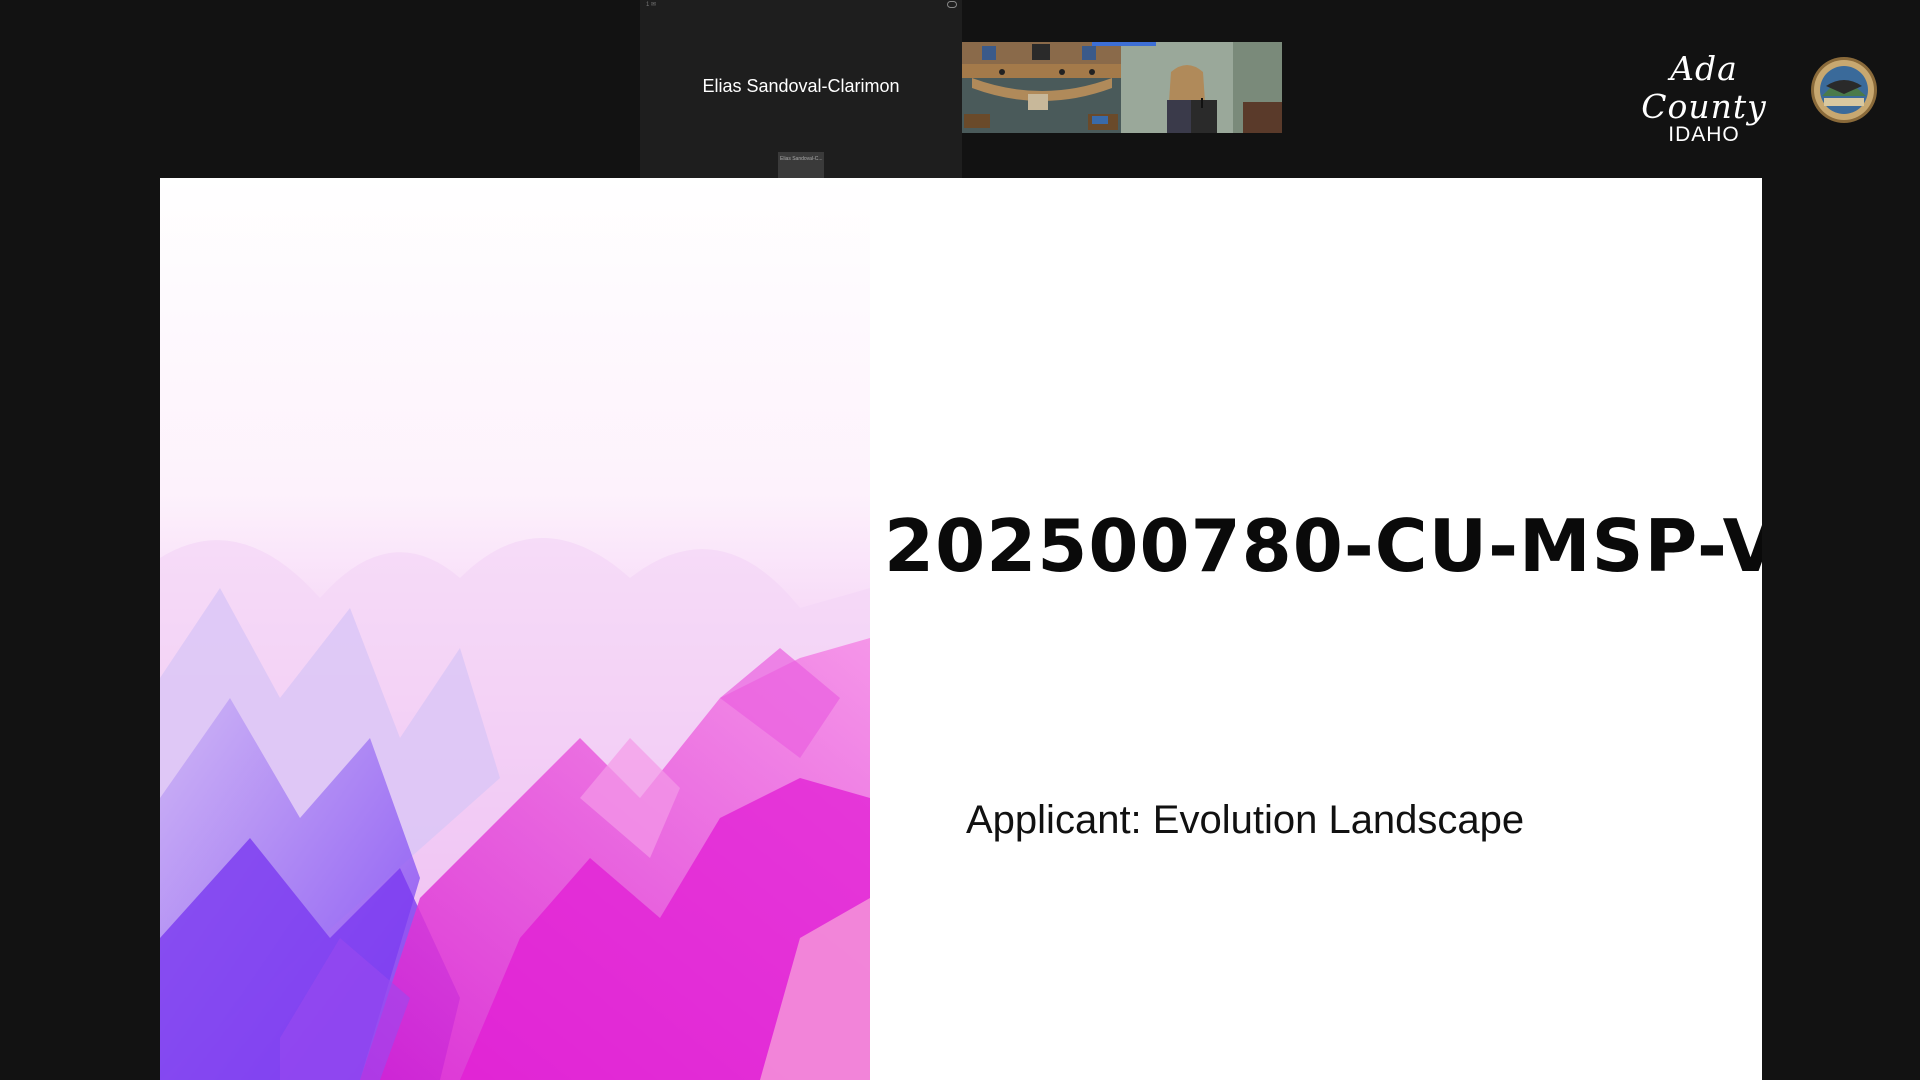 The height and width of the screenshot is (1080, 1920). I want to click on county-logo: Ada County IDAHO, so click(1704, 98).